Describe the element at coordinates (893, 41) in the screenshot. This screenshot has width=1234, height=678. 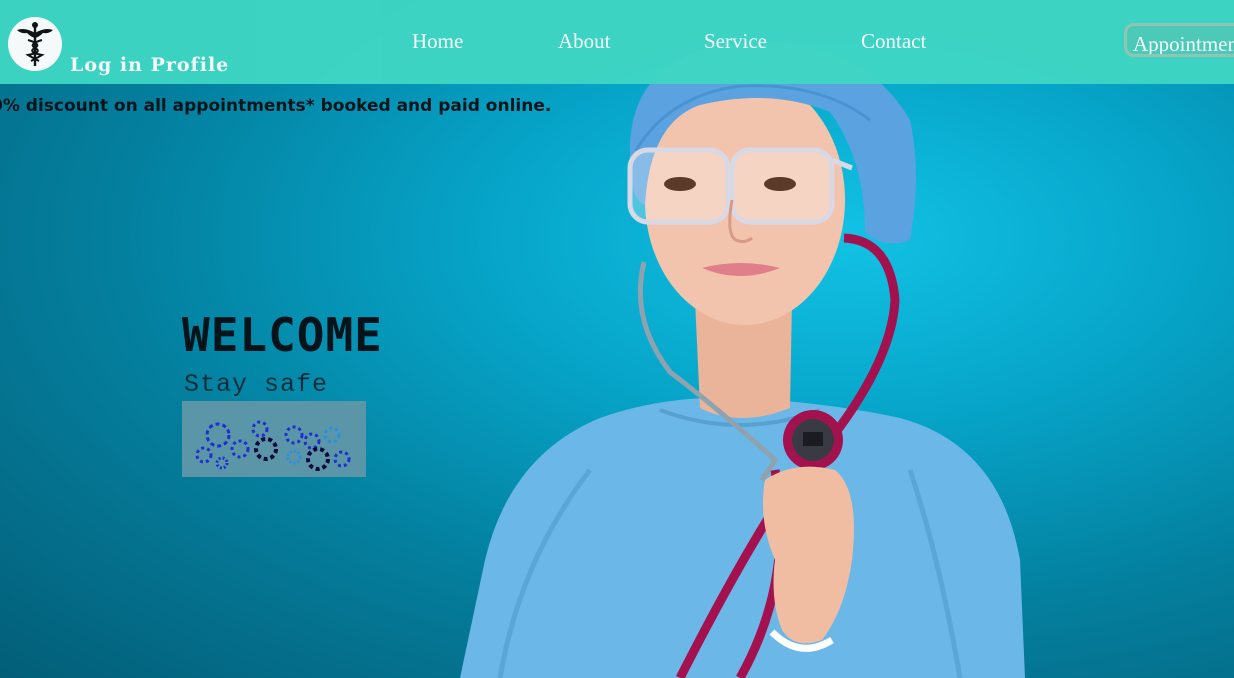
I see `nav-contact: Contact` at that location.